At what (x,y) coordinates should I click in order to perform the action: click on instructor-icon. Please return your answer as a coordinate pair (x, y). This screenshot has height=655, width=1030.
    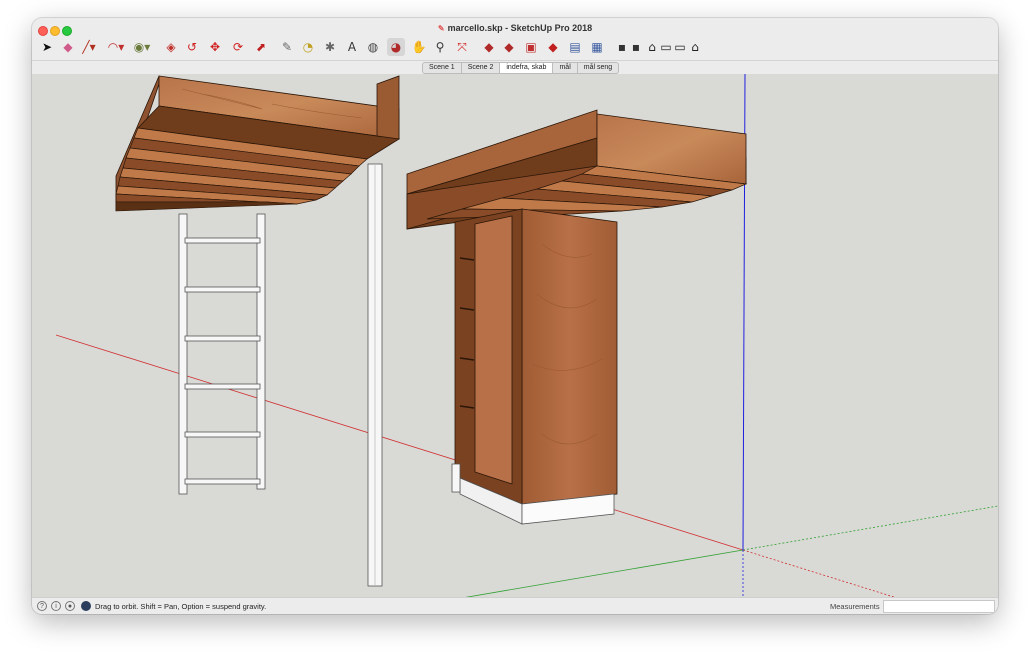
    Looking at the image, I should click on (86, 606).